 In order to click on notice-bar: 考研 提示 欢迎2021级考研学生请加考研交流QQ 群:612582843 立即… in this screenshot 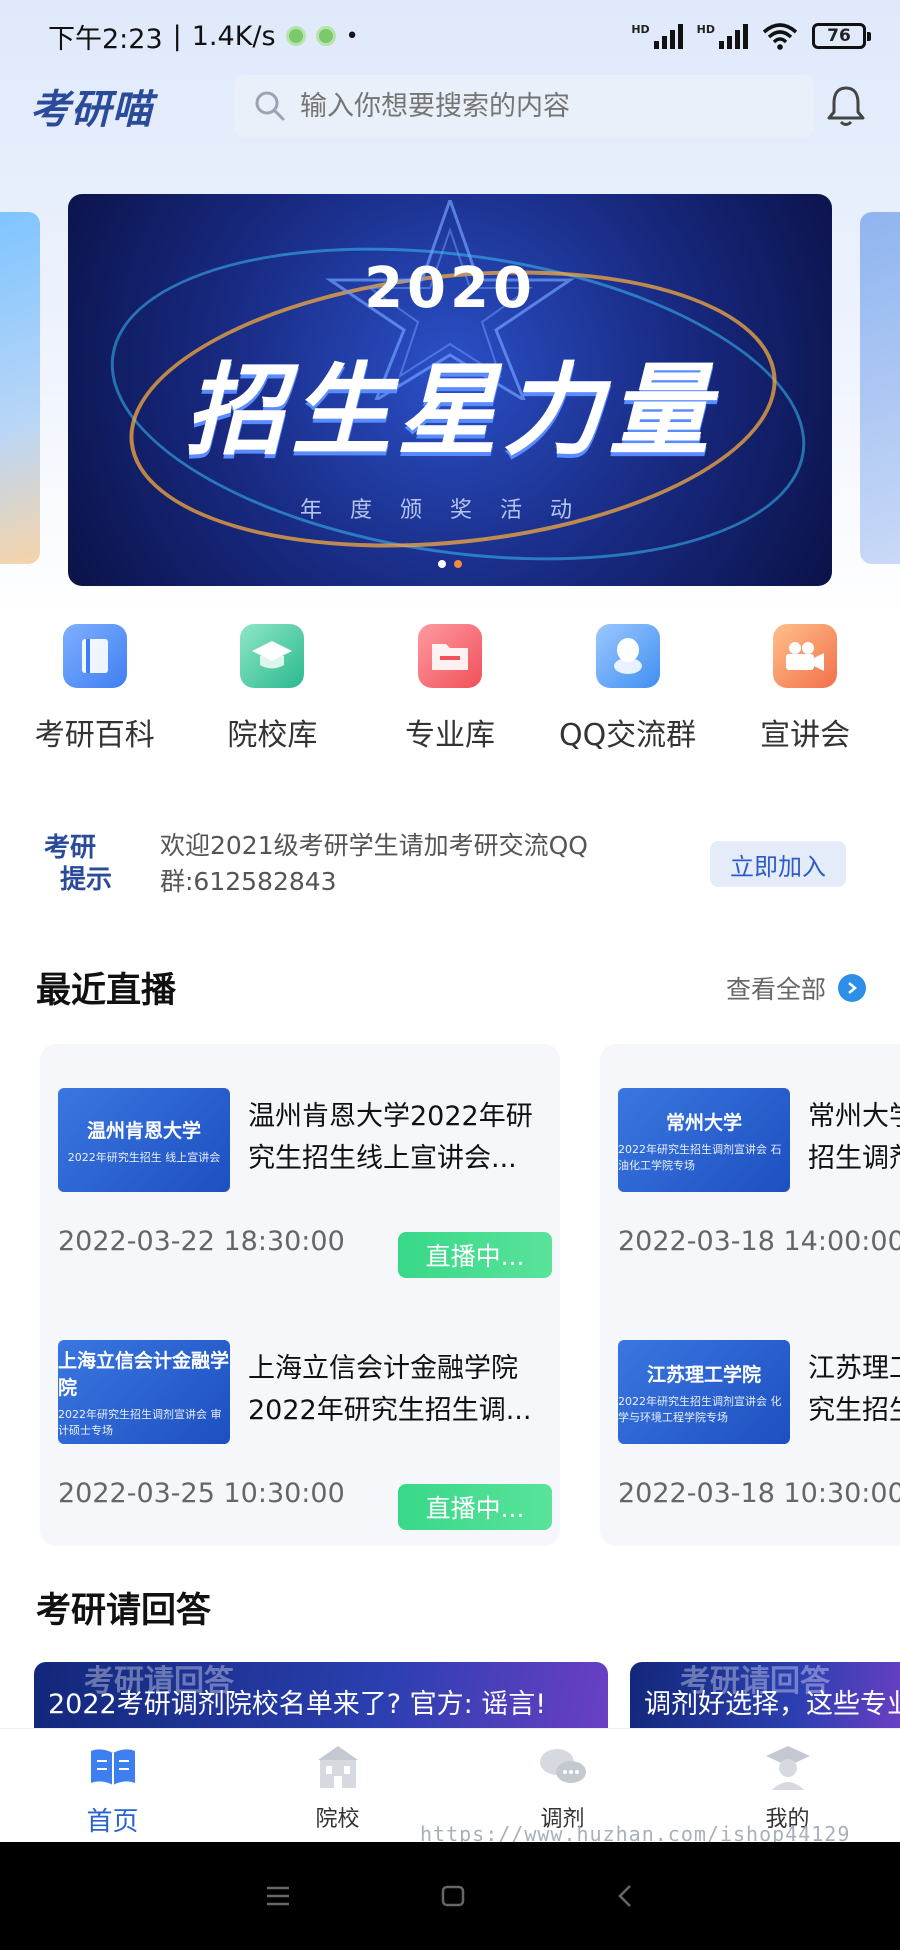, I will do `click(450, 864)`.